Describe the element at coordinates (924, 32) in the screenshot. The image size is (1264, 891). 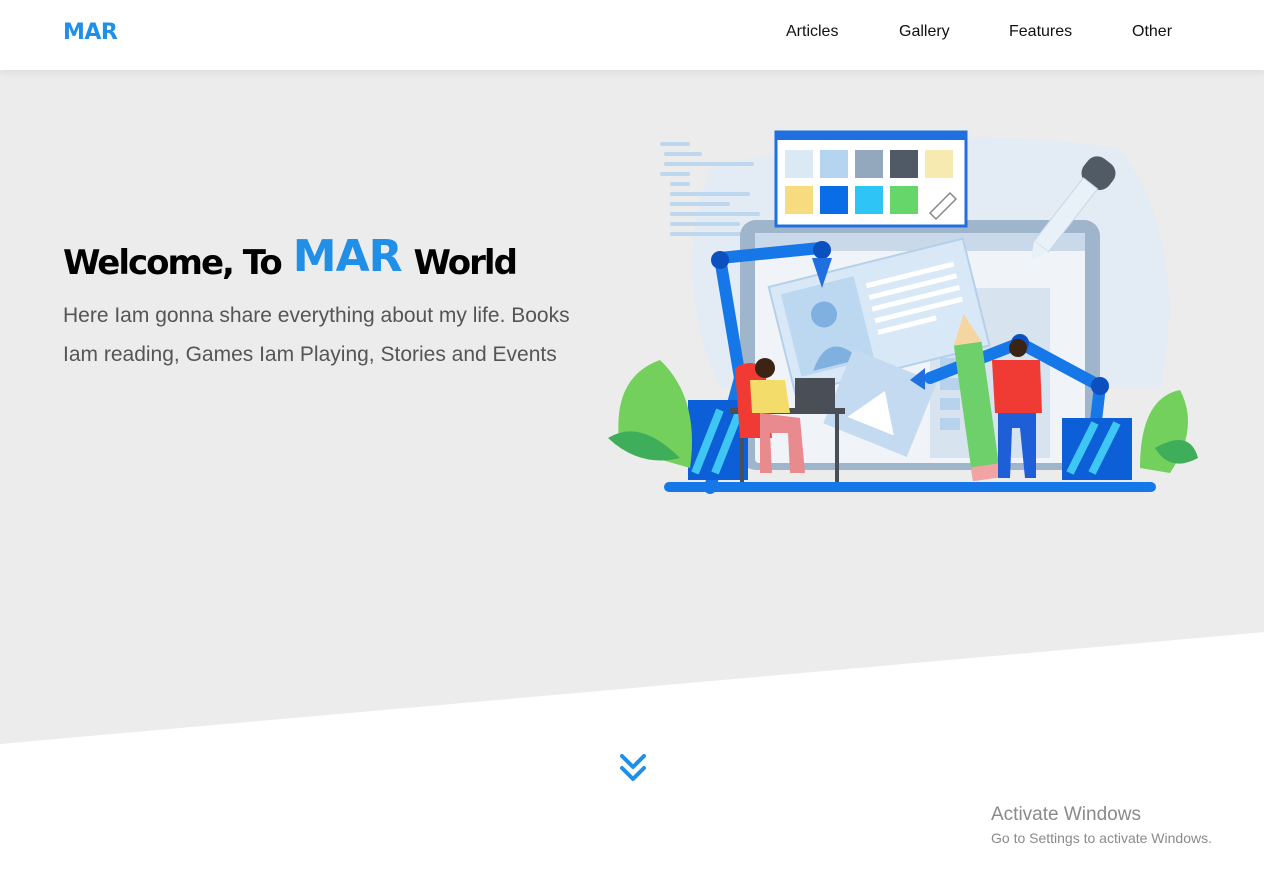
I see `nav-link-gallery: Gallery` at that location.